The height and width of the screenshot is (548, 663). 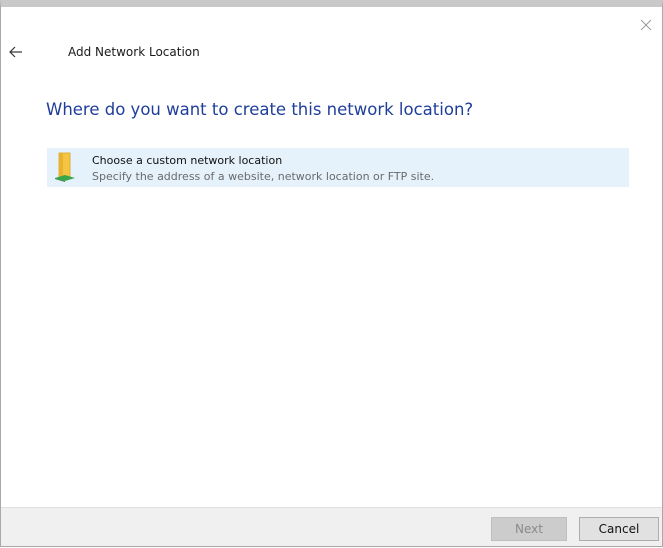 I want to click on cancel-button: Cancel, so click(x=619, y=529).